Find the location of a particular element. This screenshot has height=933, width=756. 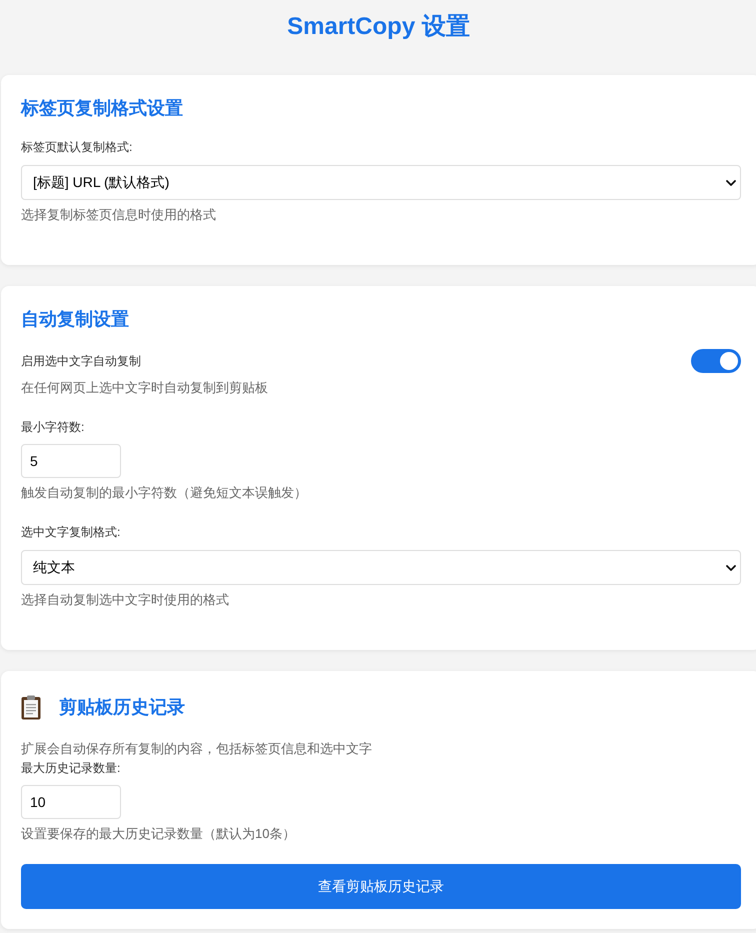

format-dropdown: 纯文本 is located at coordinates (381, 567).